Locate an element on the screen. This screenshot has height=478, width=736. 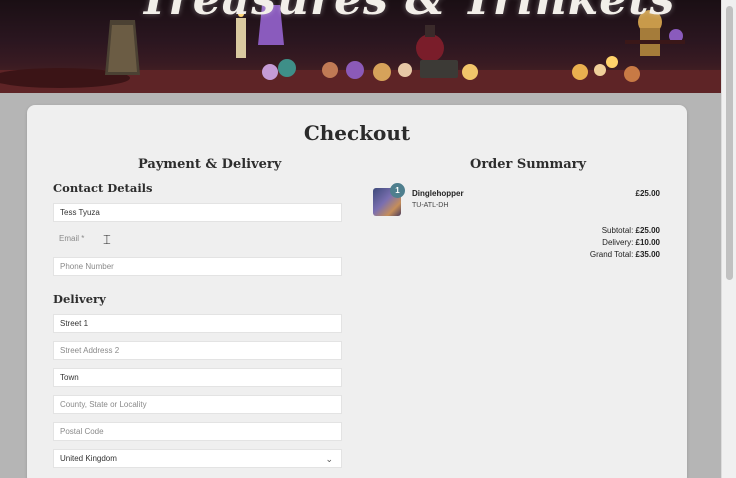
quantity-badge: 1 is located at coordinates (397, 190).